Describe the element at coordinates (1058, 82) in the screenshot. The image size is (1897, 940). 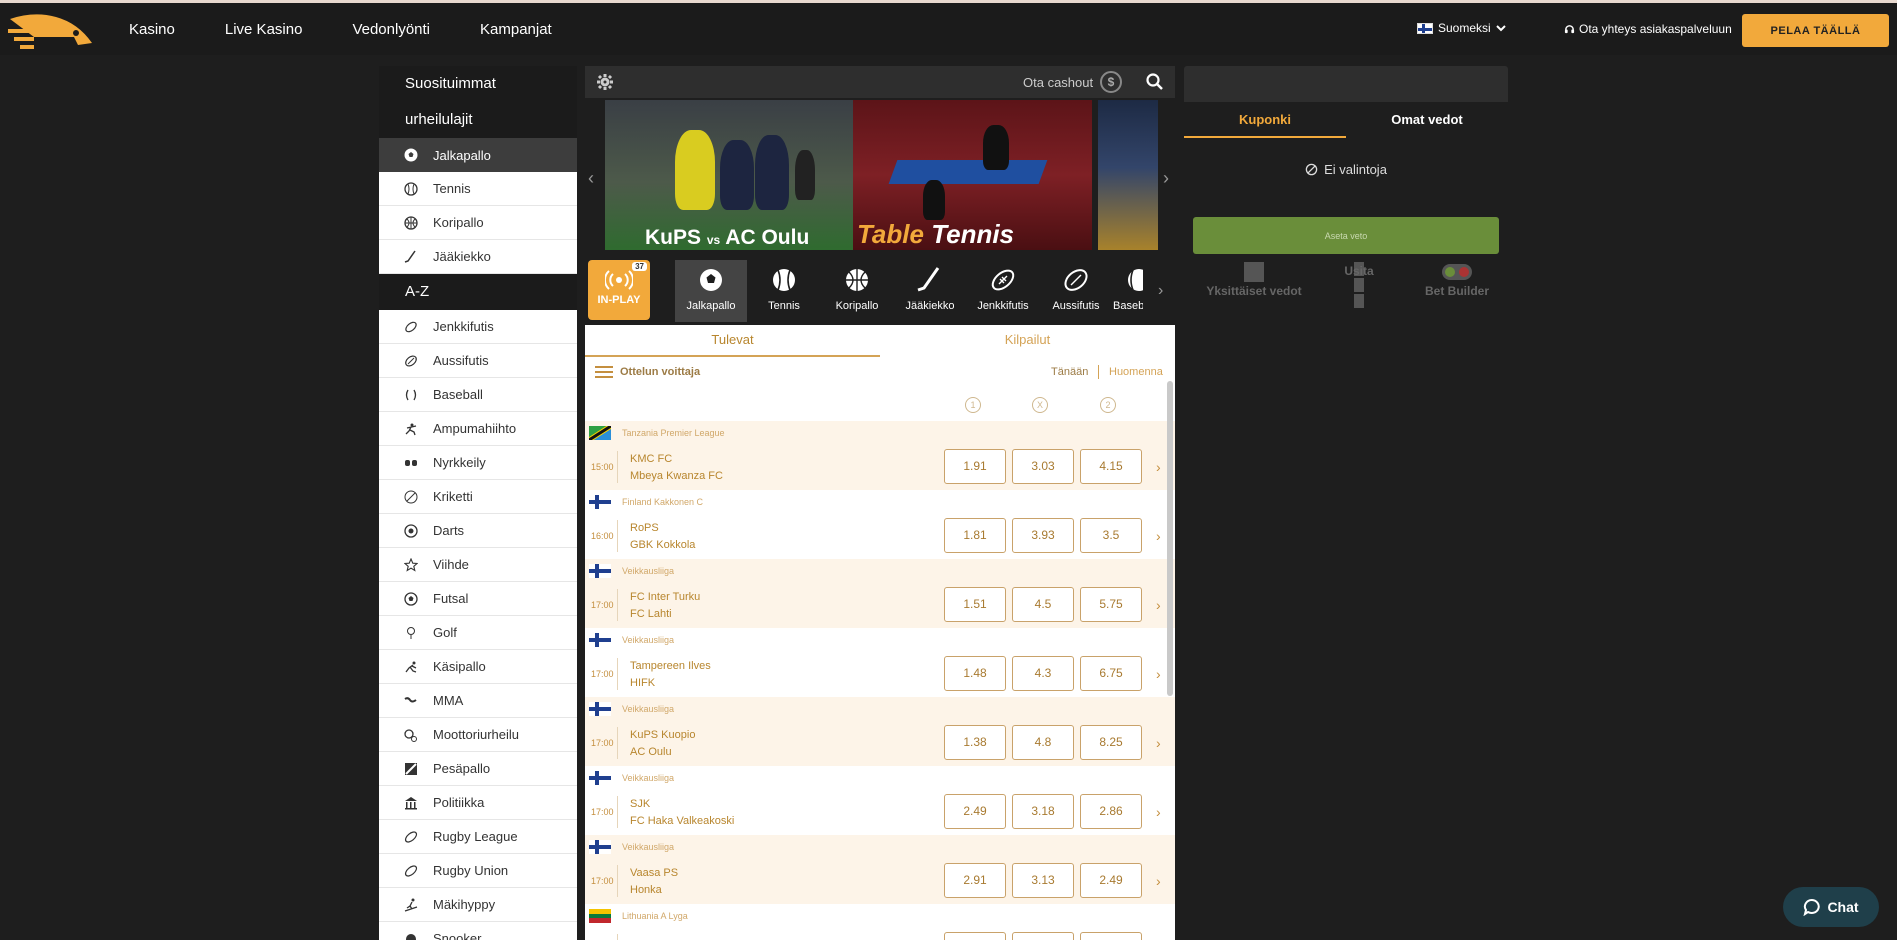
I see `cashout-label: Ota cashout` at that location.